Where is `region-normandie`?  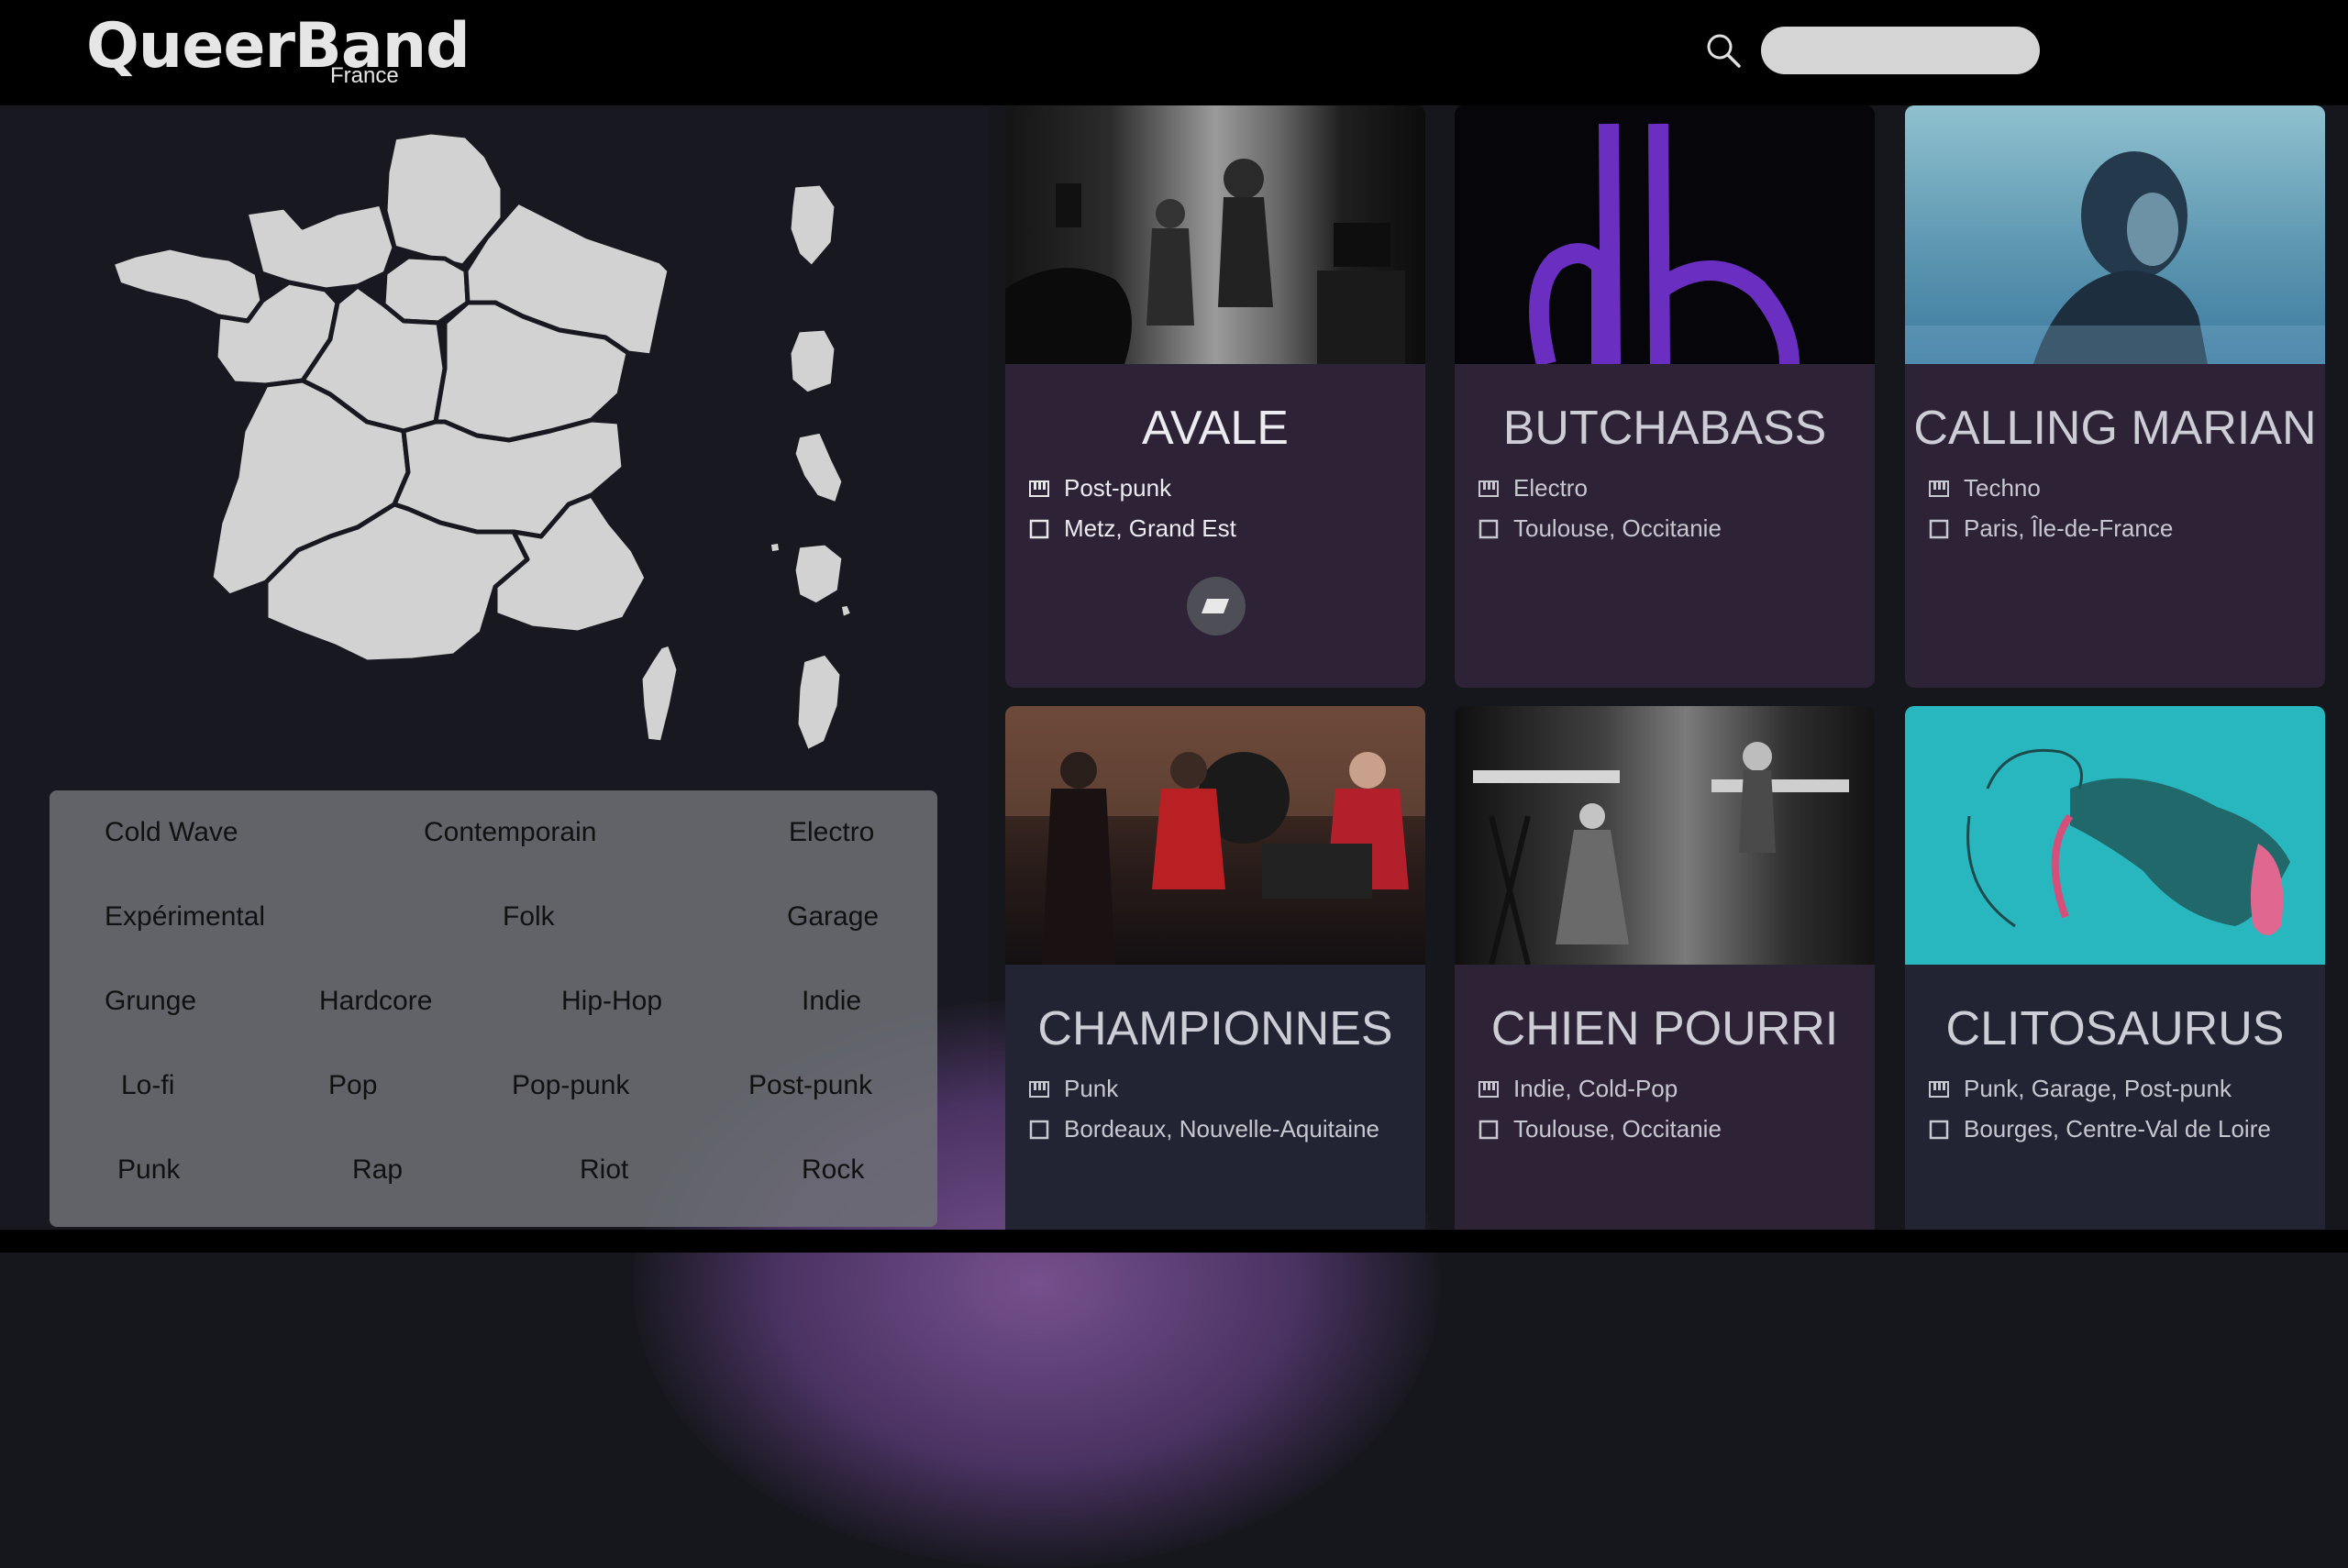 region-normandie is located at coordinates (320, 247).